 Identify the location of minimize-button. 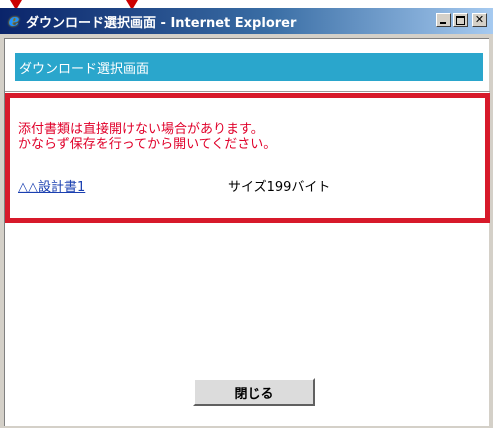
(443, 20).